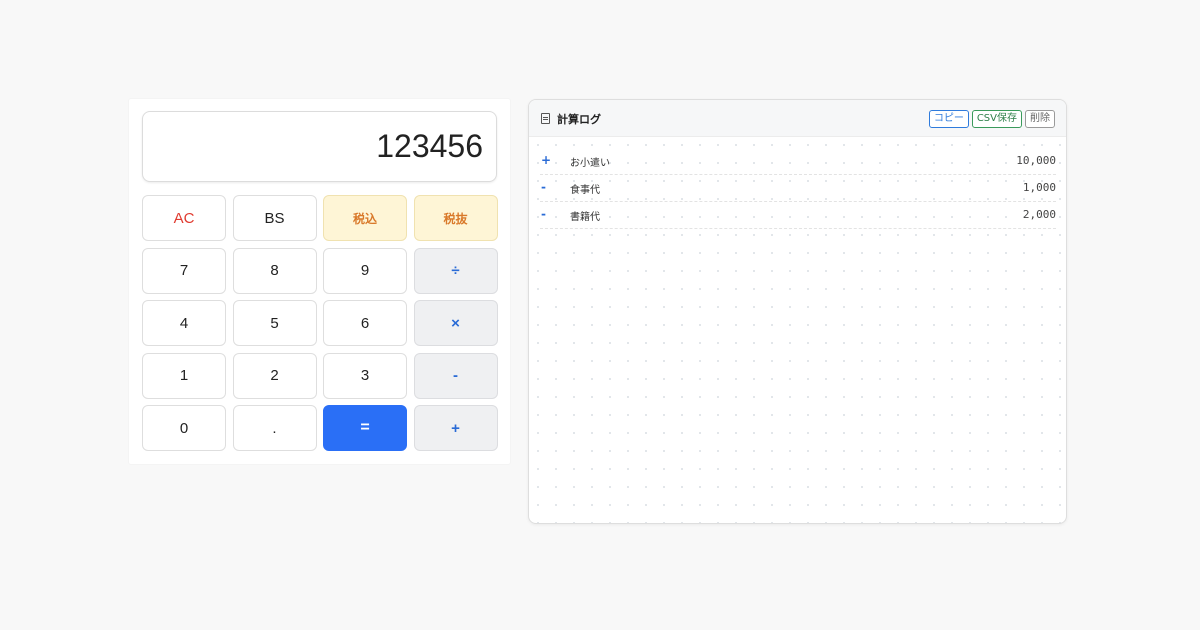 This screenshot has width=1200, height=630. Describe the element at coordinates (797, 118) in the screenshot. I see `log-header: 計算ログ コピー CSV保存 削除` at that location.